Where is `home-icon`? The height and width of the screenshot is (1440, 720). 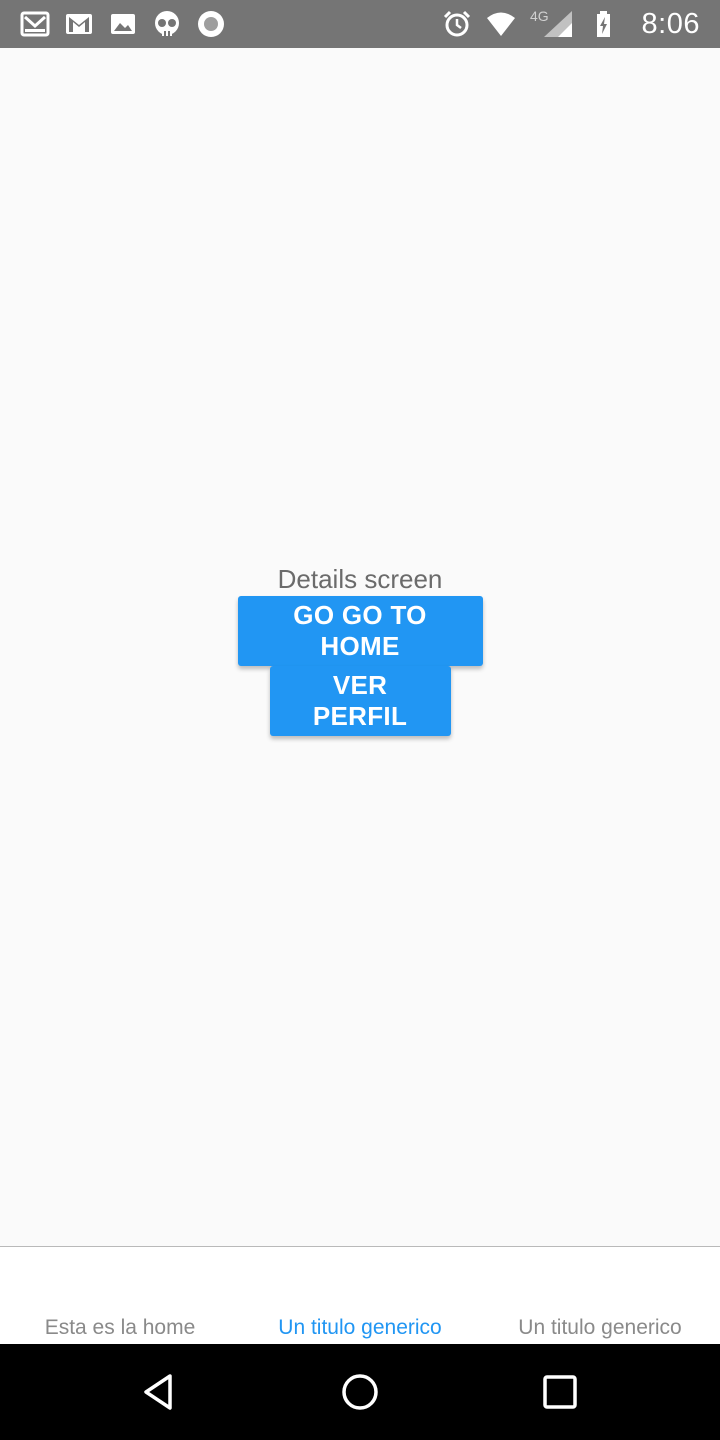
home-icon is located at coordinates (360, 1392).